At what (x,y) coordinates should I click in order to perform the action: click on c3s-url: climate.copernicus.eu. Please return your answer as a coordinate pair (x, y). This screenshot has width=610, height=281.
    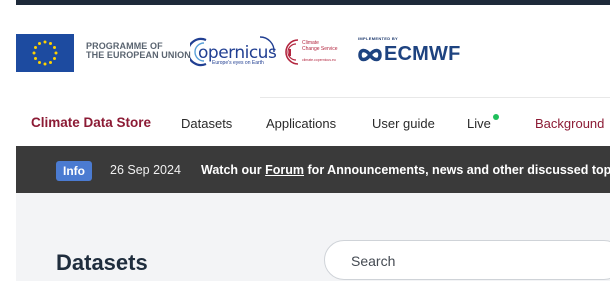
    Looking at the image, I should click on (319, 60).